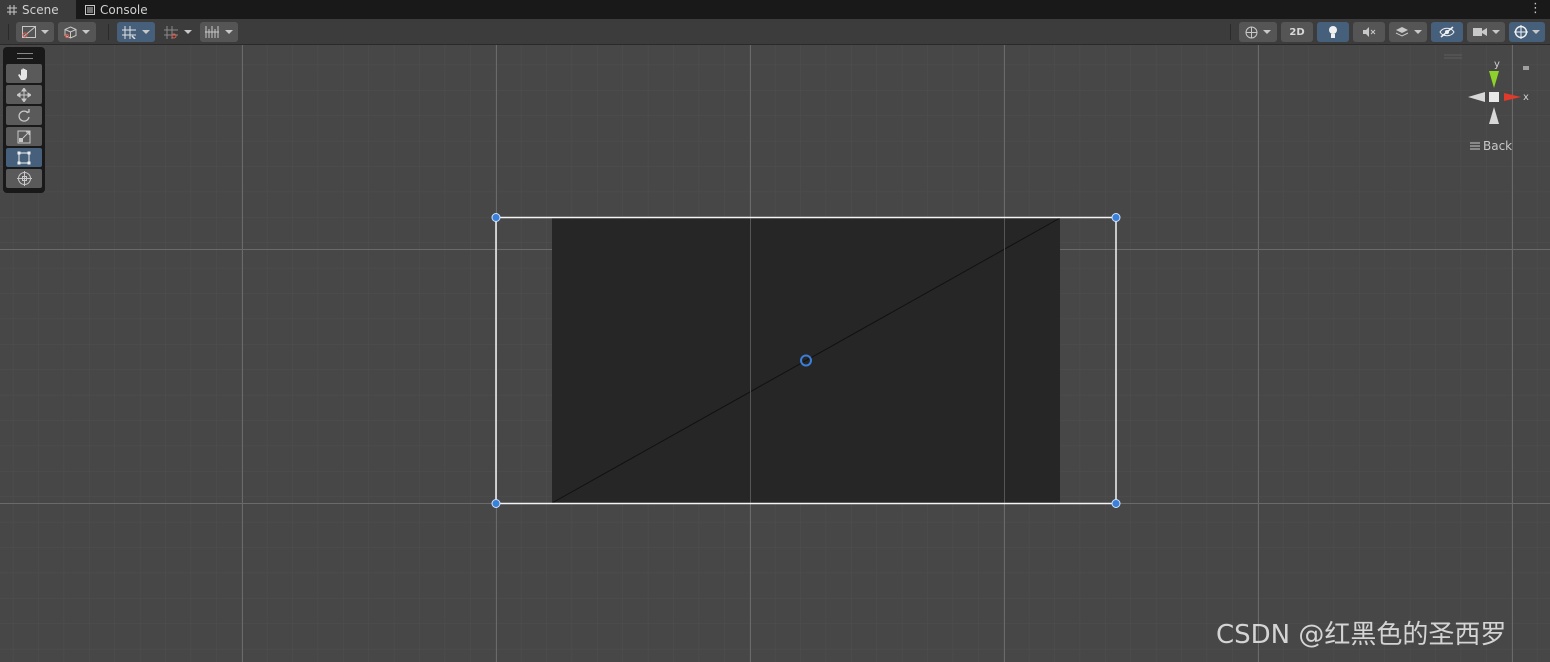 The width and height of the screenshot is (1550, 662). What do you see at coordinates (1526, 68) in the screenshot?
I see `gizmo-lock-icon` at bounding box center [1526, 68].